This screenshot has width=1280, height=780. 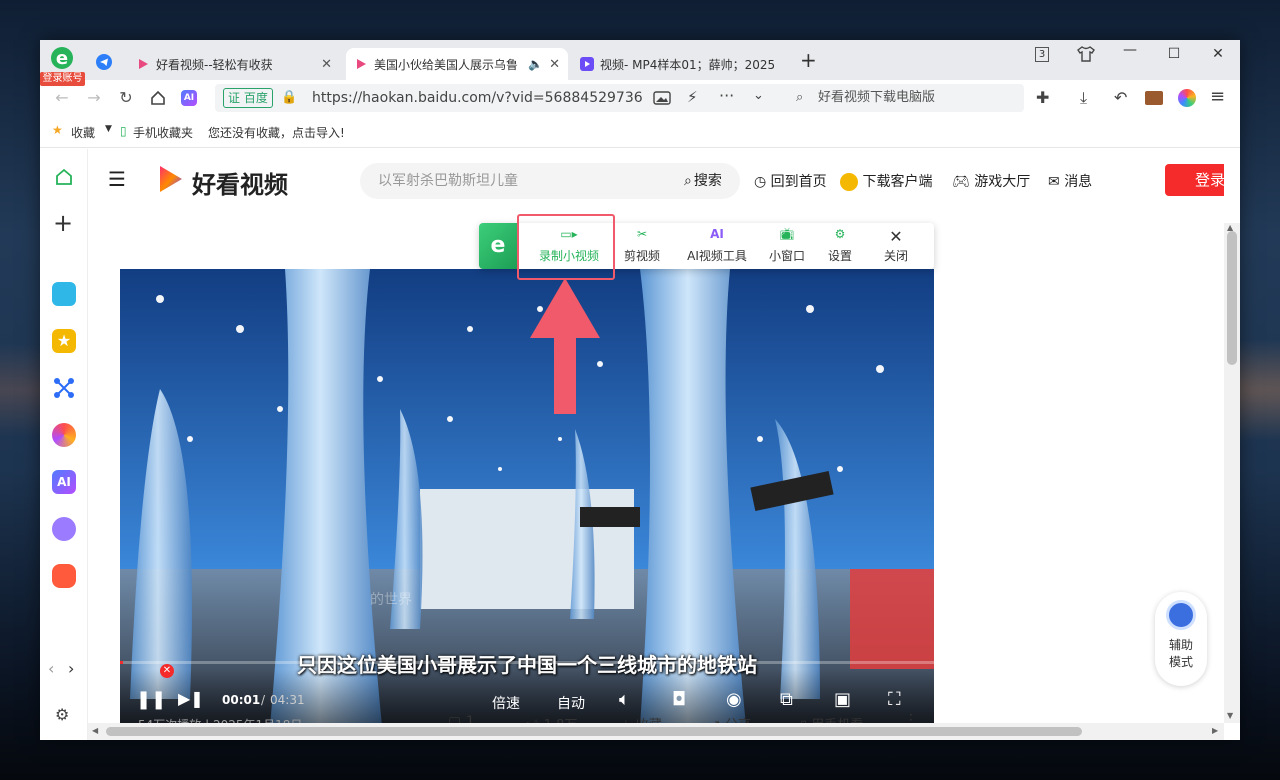 What do you see at coordinates (63, 223) in the screenshot?
I see `add-icon: +` at bounding box center [63, 223].